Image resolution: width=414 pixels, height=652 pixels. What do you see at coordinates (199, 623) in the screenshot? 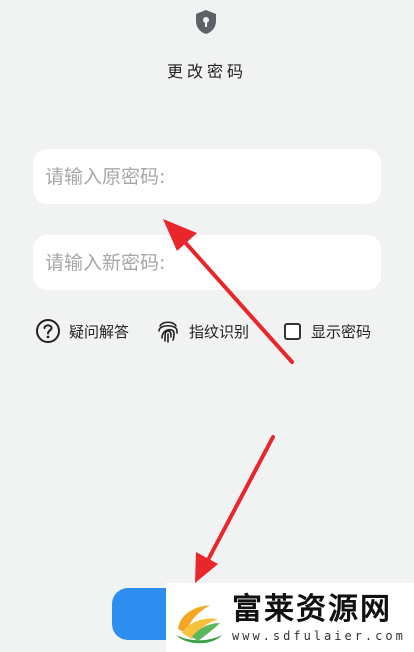
I see `wheat-logo-icon` at bounding box center [199, 623].